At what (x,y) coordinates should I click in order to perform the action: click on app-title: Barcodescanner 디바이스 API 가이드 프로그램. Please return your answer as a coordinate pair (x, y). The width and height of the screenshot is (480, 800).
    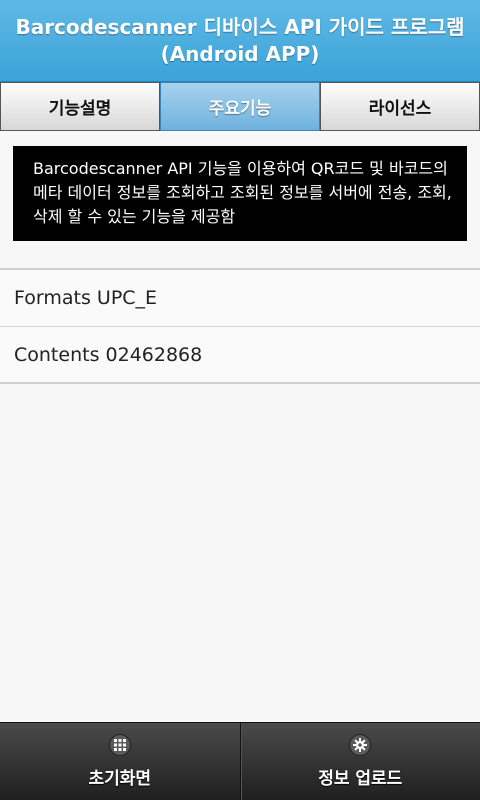
    Looking at the image, I should click on (240, 26).